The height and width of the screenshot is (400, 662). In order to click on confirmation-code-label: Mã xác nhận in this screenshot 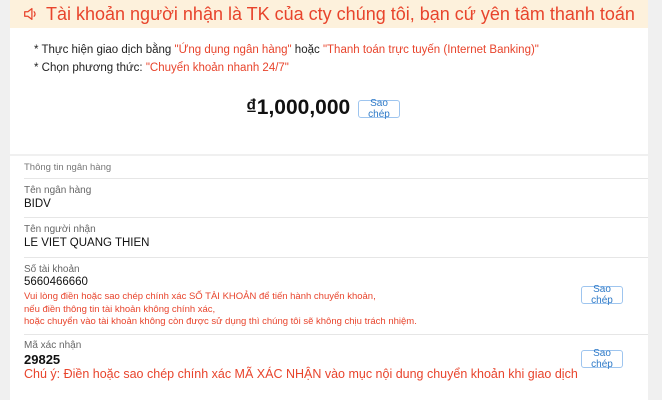, I will do `click(53, 345)`.